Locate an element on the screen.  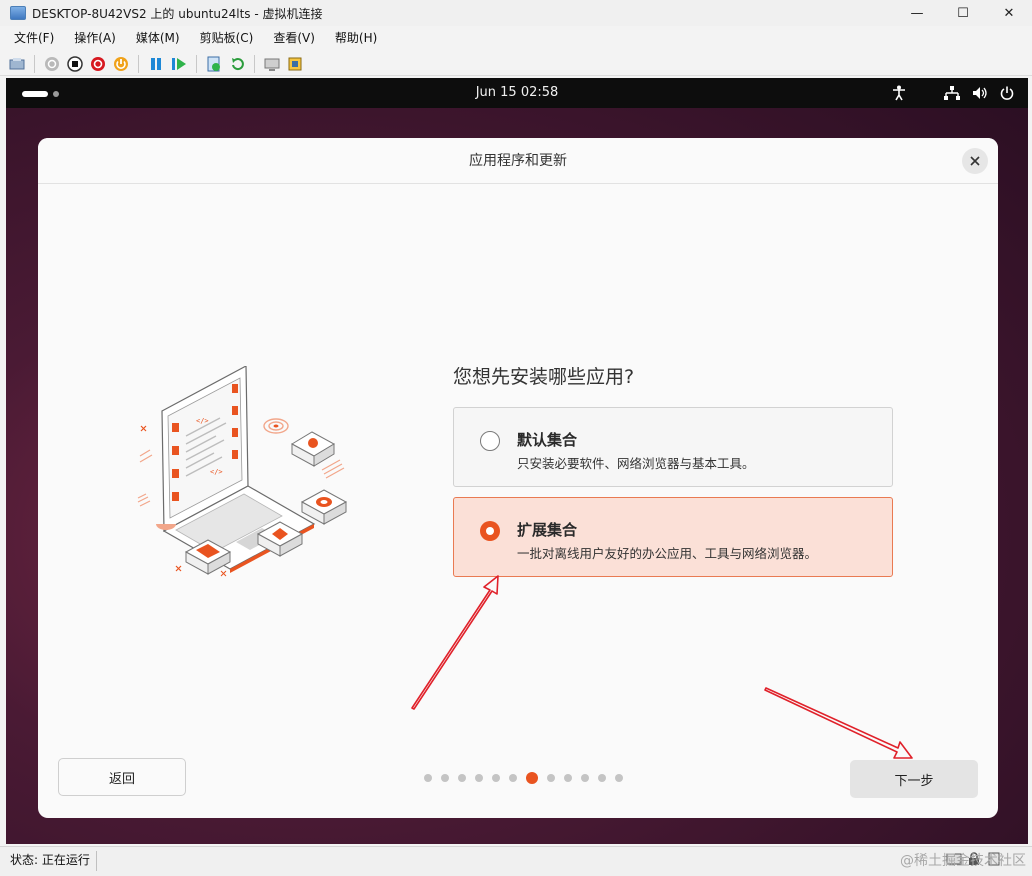
step-indicator is located at coordinates (523, 778).